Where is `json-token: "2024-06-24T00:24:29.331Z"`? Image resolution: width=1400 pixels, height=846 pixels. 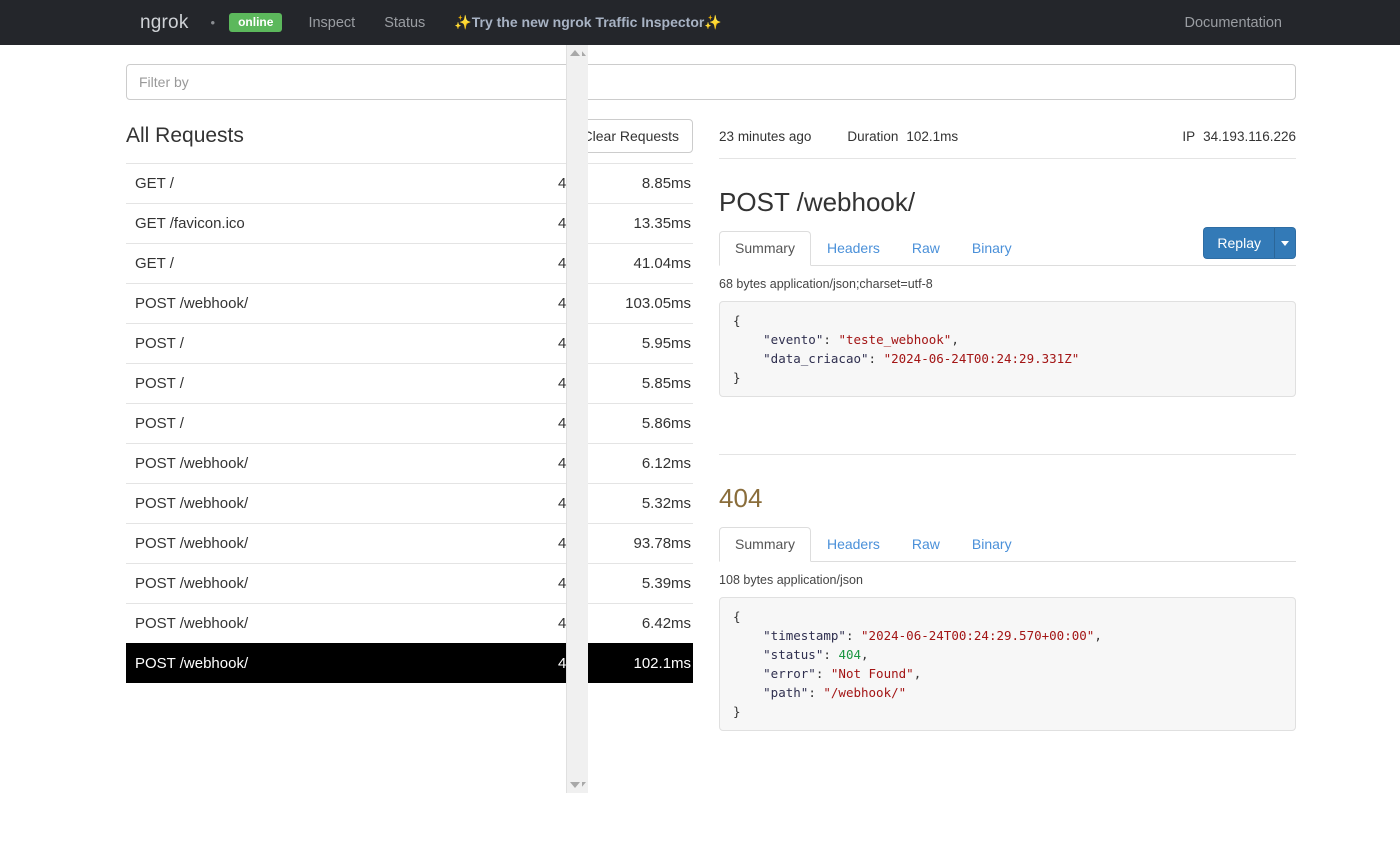
json-token: "2024-06-24T00:24:29.331Z" is located at coordinates (981, 358).